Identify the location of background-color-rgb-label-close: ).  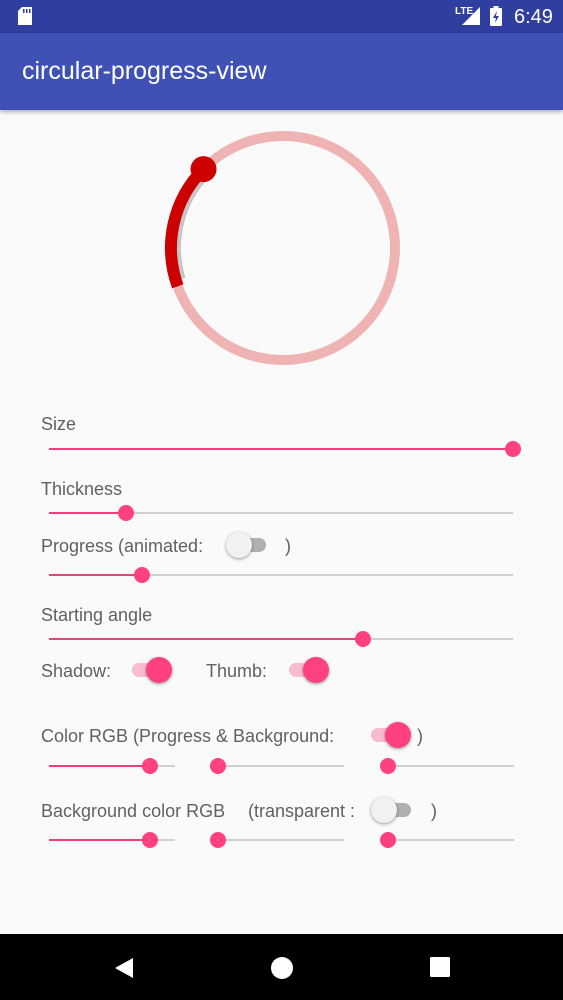
(434, 811).